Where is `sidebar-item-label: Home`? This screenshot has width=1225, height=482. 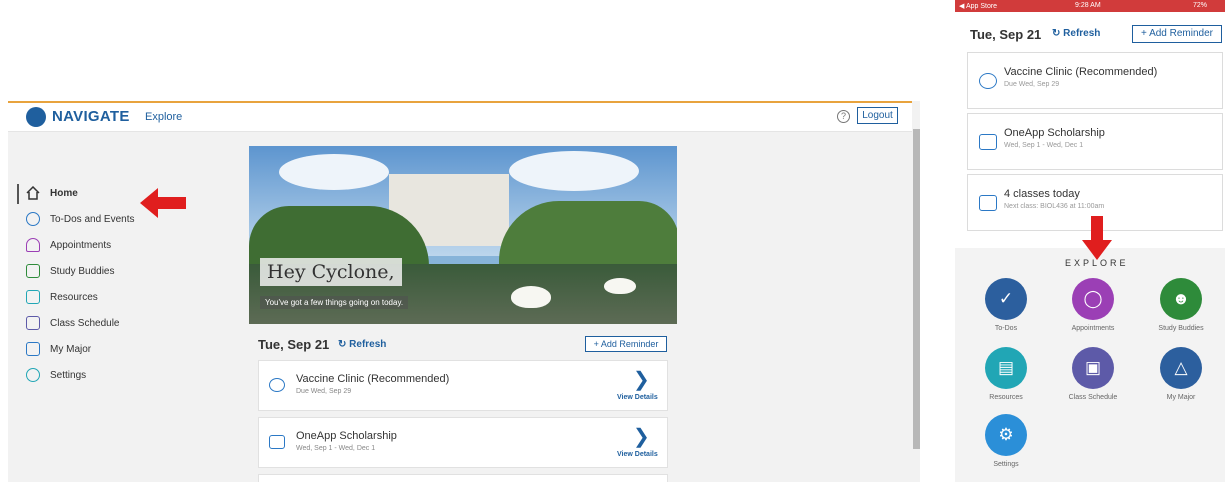 sidebar-item-label: Home is located at coordinates (64, 193).